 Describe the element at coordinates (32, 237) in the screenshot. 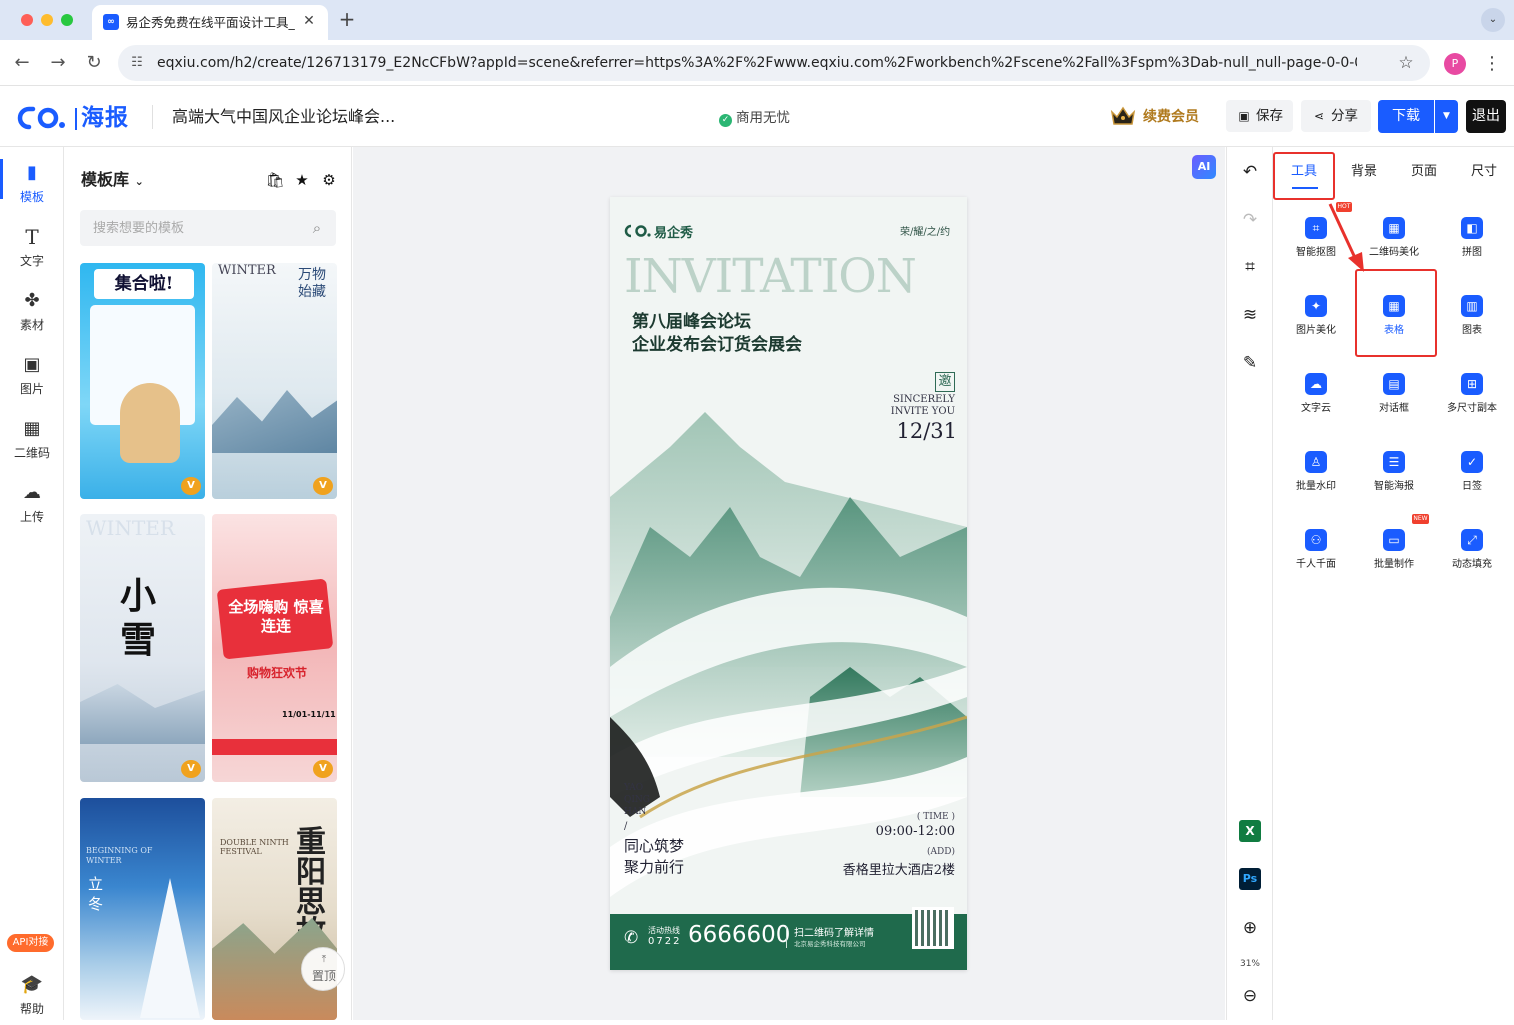

I see `text-icon: T` at that location.